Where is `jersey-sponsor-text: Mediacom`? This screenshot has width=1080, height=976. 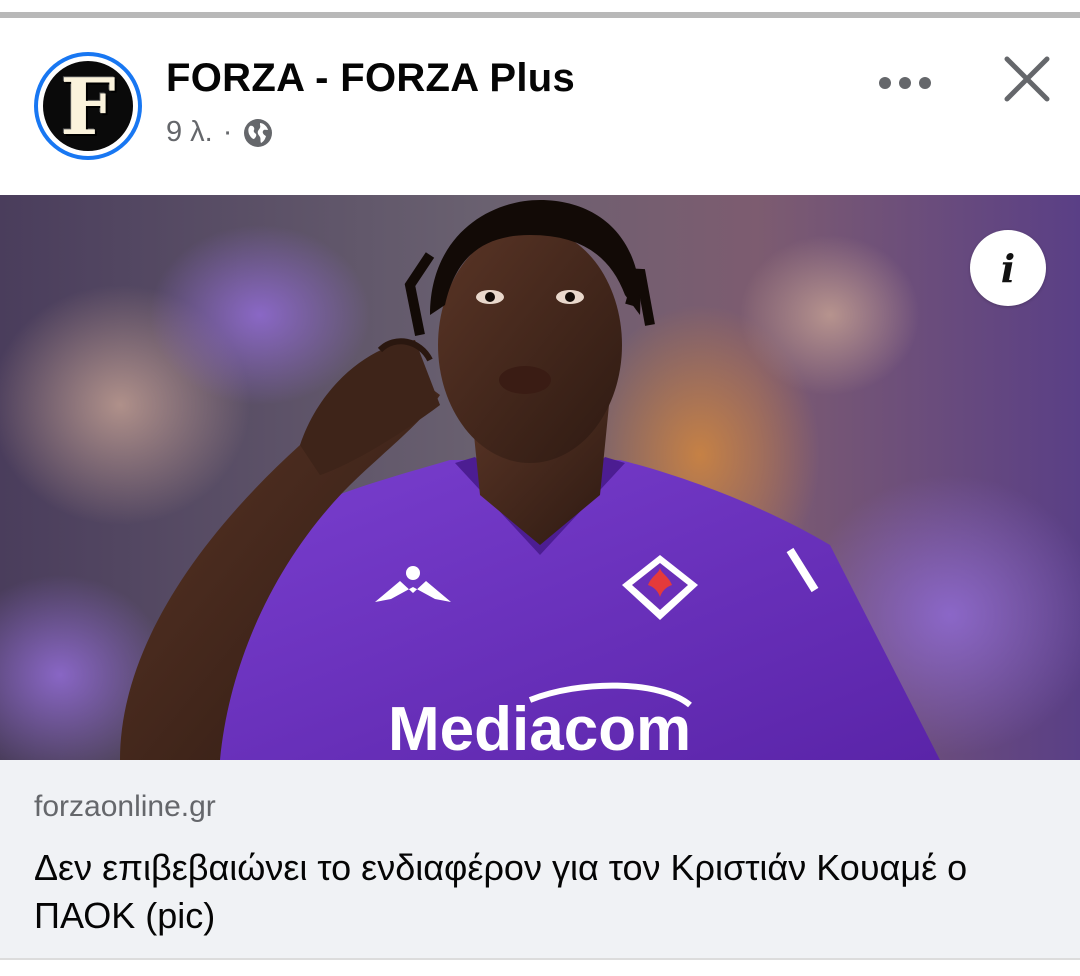
jersey-sponsor-text: Mediacom is located at coordinates (539, 727).